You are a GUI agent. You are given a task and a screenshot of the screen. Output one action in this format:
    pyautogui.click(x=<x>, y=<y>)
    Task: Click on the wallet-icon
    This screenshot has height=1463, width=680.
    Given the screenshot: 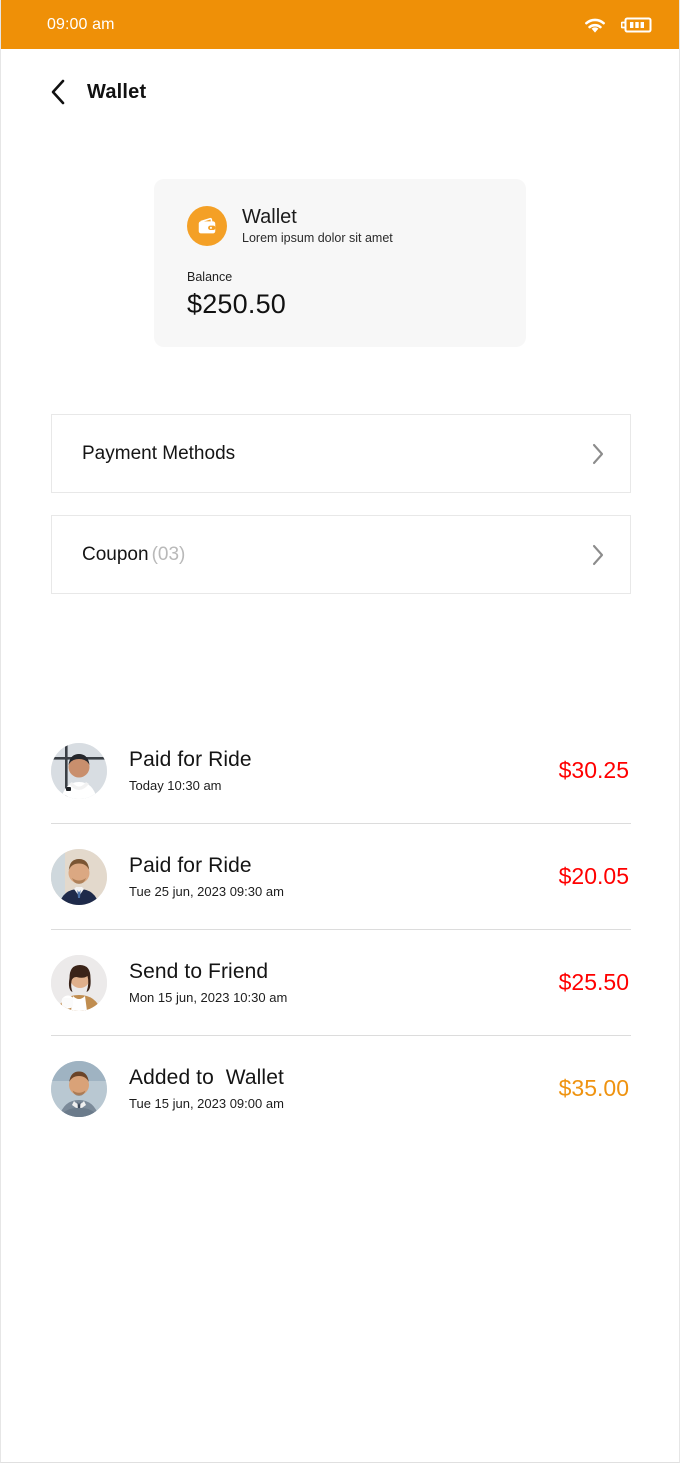 What is the action you would take?
    pyautogui.click(x=207, y=226)
    